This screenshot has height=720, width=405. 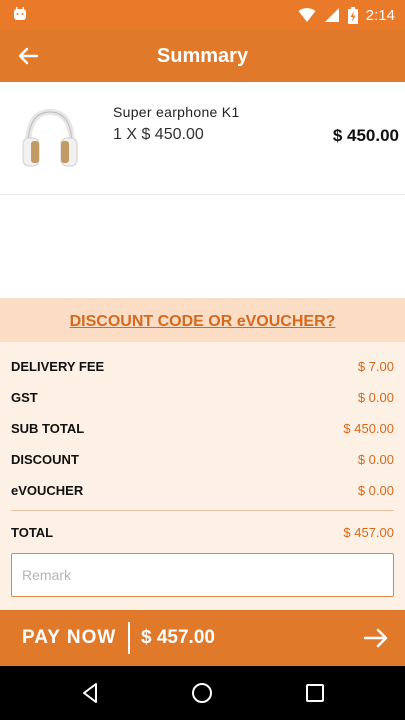 What do you see at coordinates (375, 366) in the screenshot?
I see `summary-value: $ 7.00` at bounding box center [375, 366].